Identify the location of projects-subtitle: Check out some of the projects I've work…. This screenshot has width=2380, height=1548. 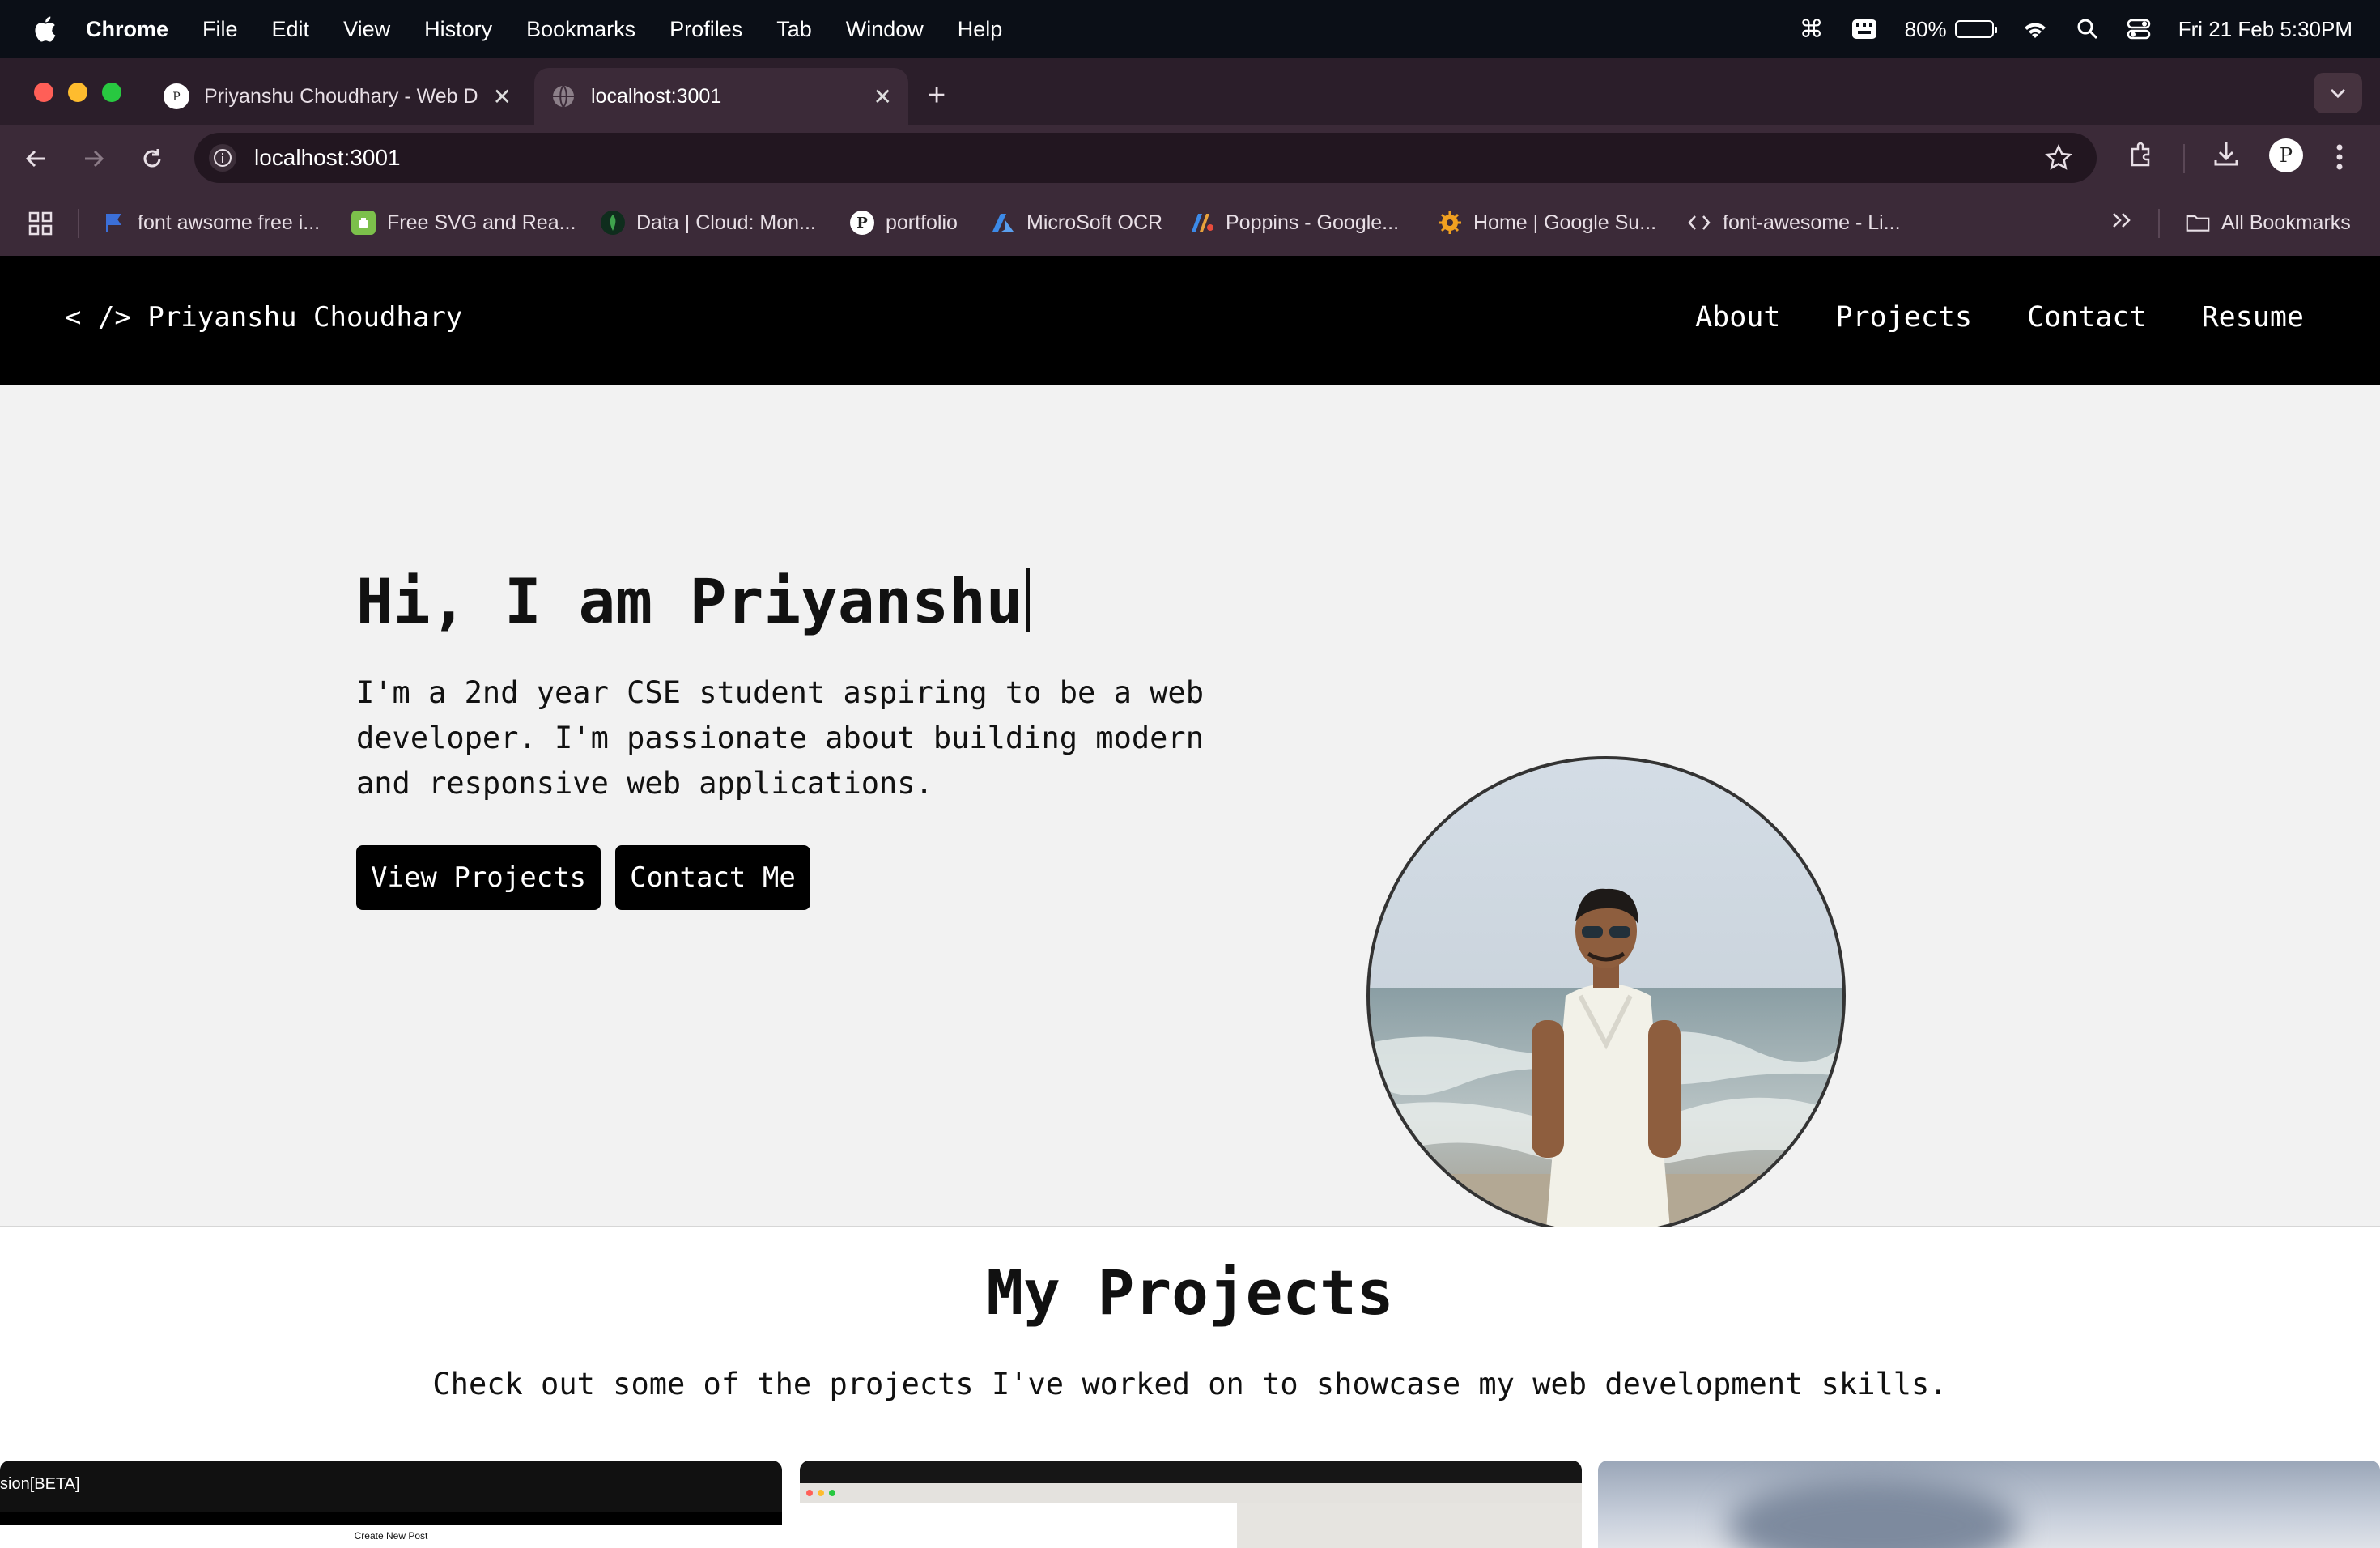
(1190, 1384).